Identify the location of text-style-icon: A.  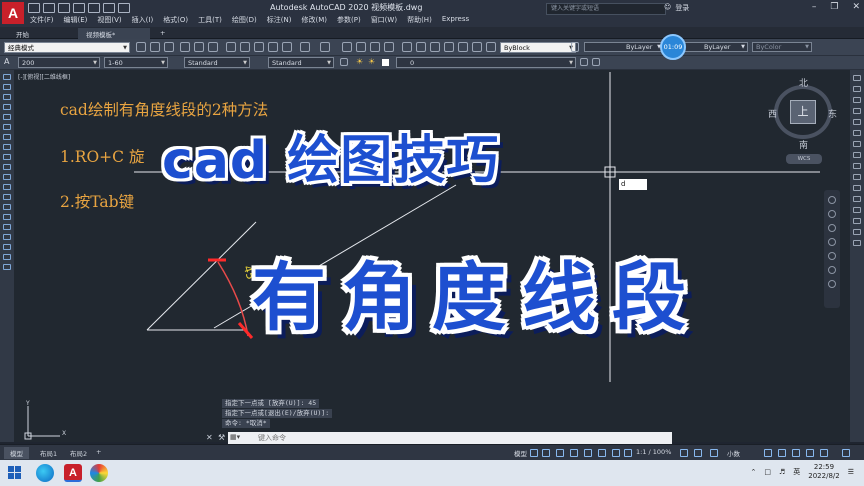
(6, 61).